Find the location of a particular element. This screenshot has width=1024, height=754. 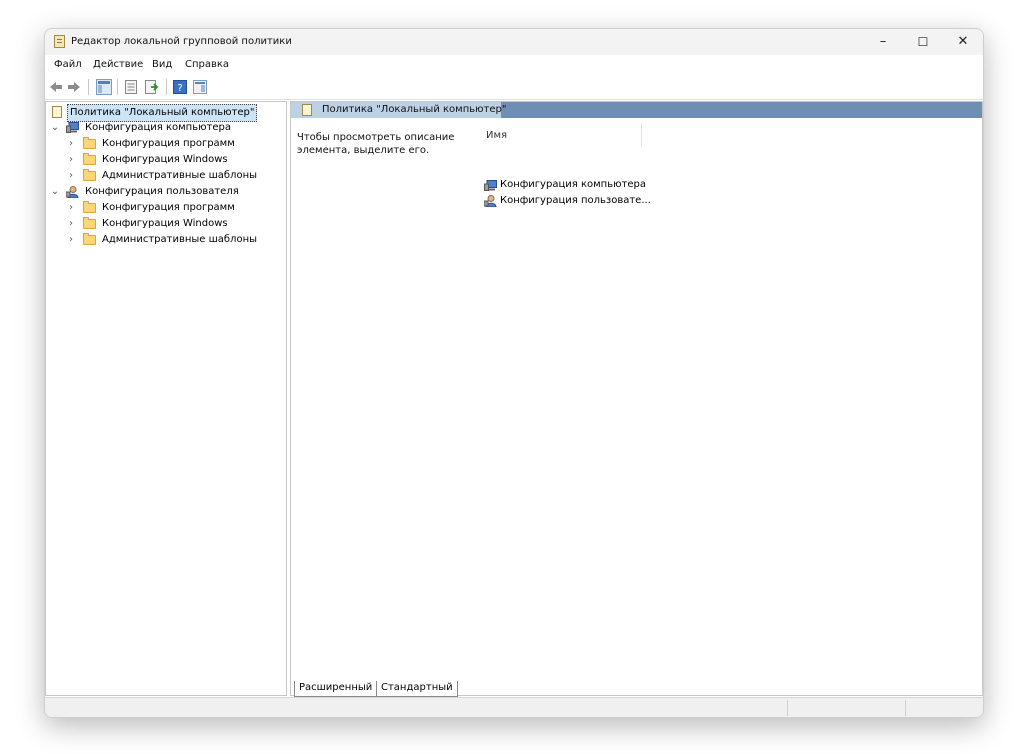

tab-extended: Расширенный is located at coordinates (335, 689).